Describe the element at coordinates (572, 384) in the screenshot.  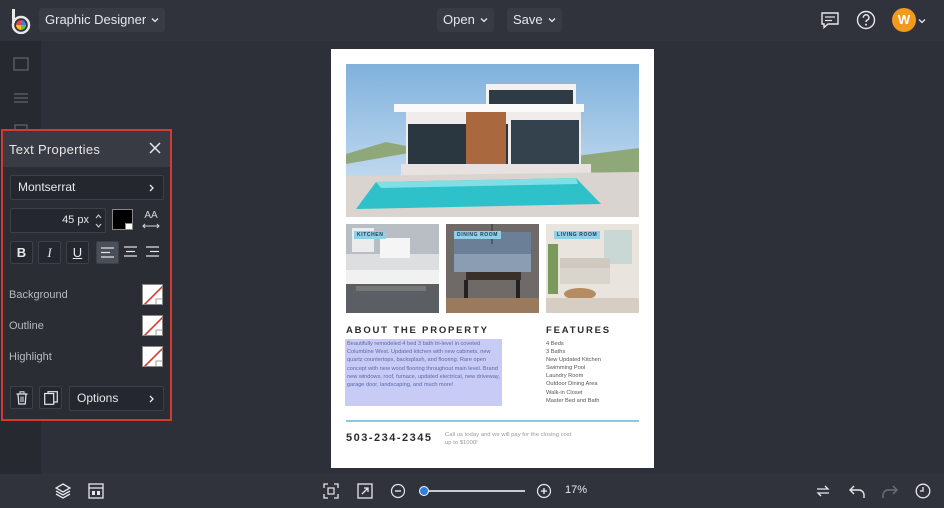
I see `feature-item: Outdoor Dining Area` at that location.